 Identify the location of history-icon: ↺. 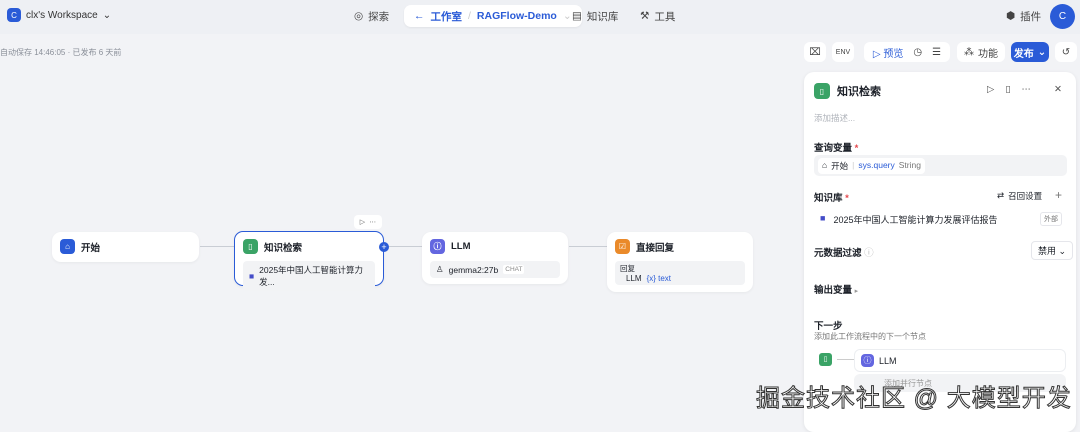
(1066, 52).